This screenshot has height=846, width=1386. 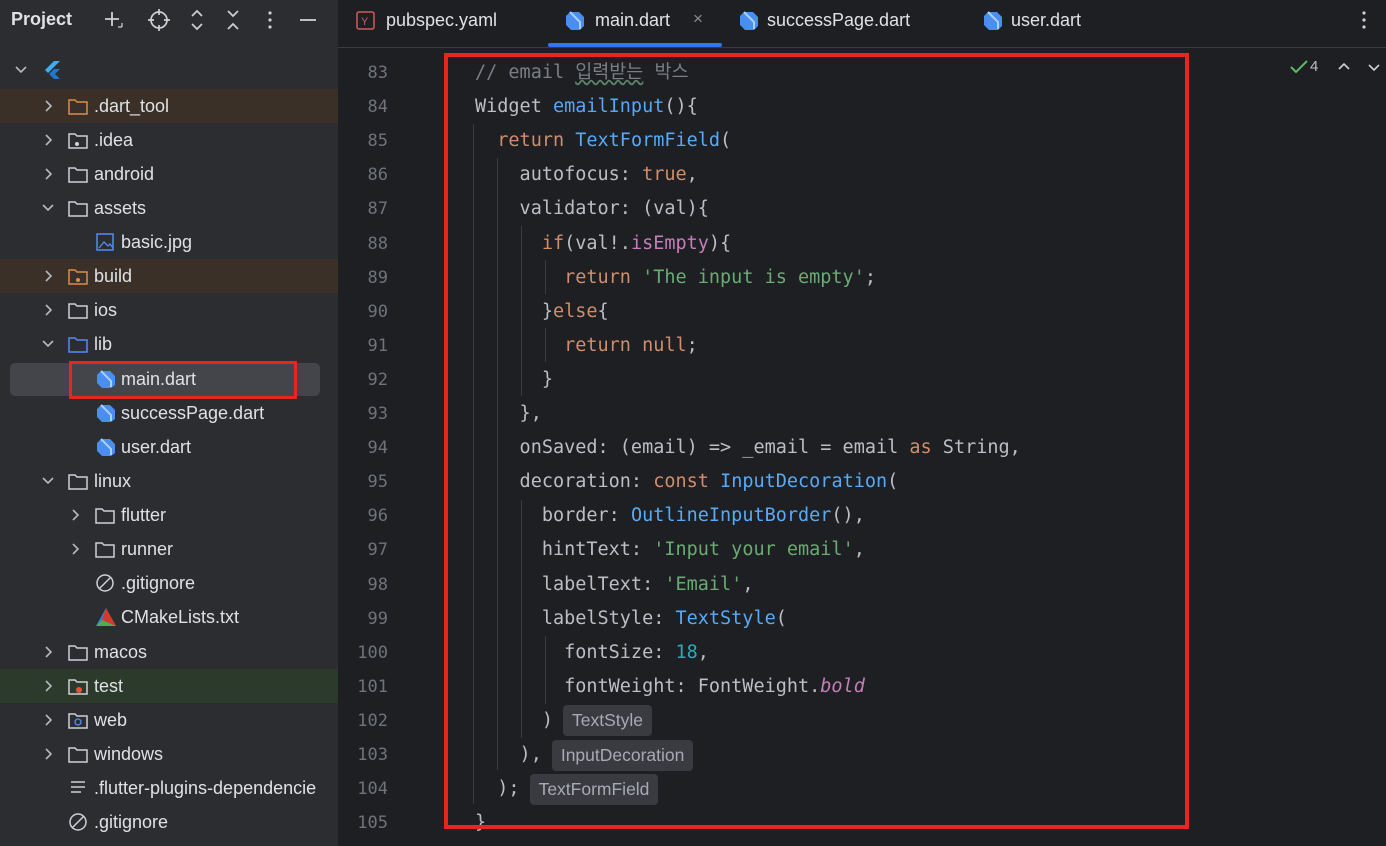 I want to click on active-tab-indicator, so click(x=635, y=45).